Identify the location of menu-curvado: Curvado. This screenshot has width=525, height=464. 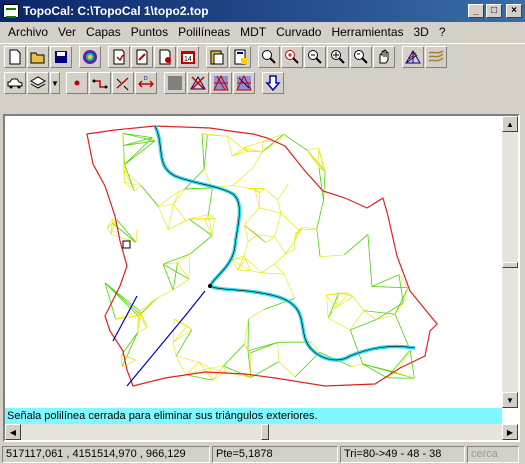
(298, 32).